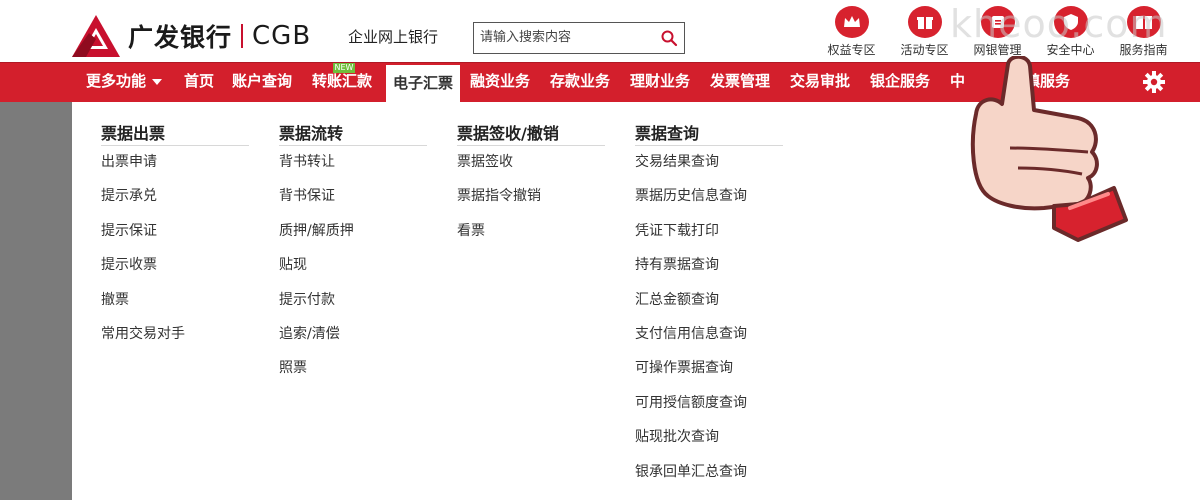 The image size is (1200, 500). I want to click on menu-item: 撤票, so click(175, 300).